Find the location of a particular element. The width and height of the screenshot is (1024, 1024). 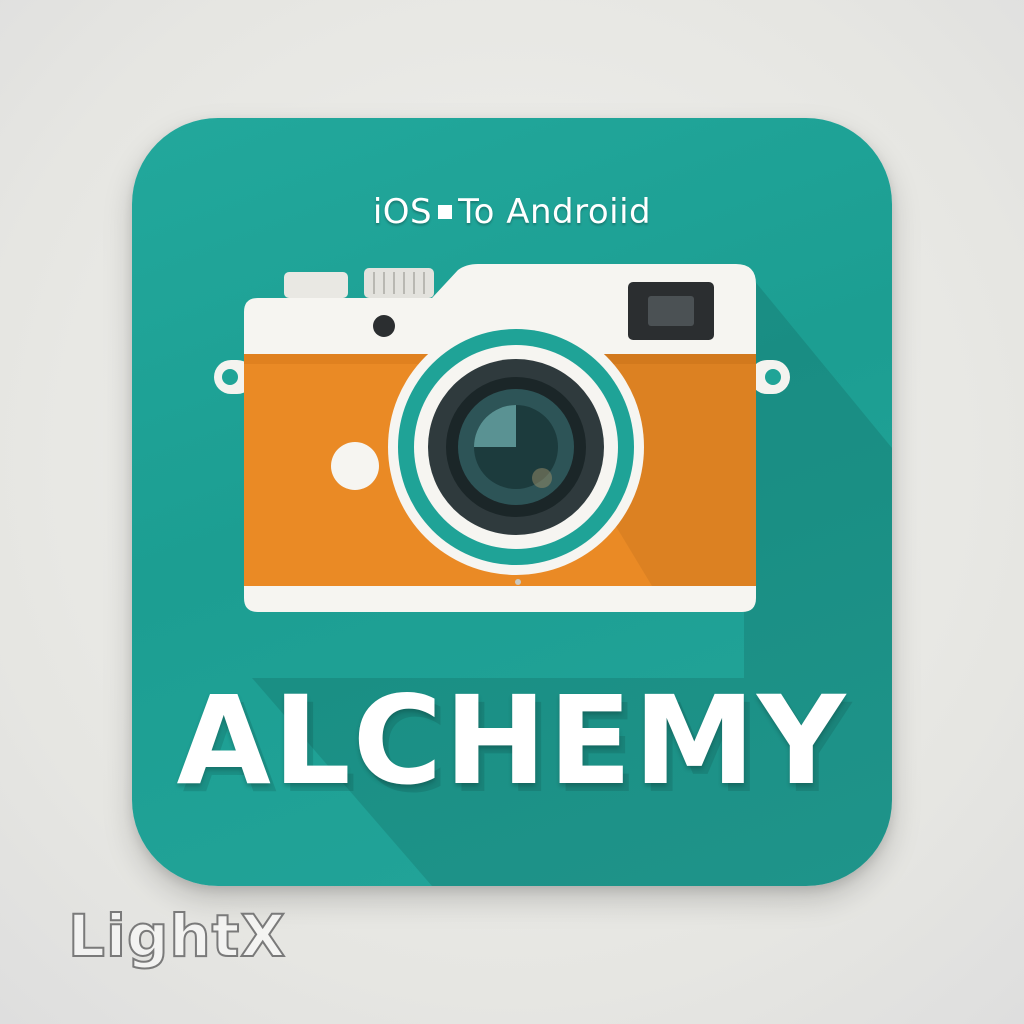

transfer-glyph-icon is located at coordinates (445, 211).